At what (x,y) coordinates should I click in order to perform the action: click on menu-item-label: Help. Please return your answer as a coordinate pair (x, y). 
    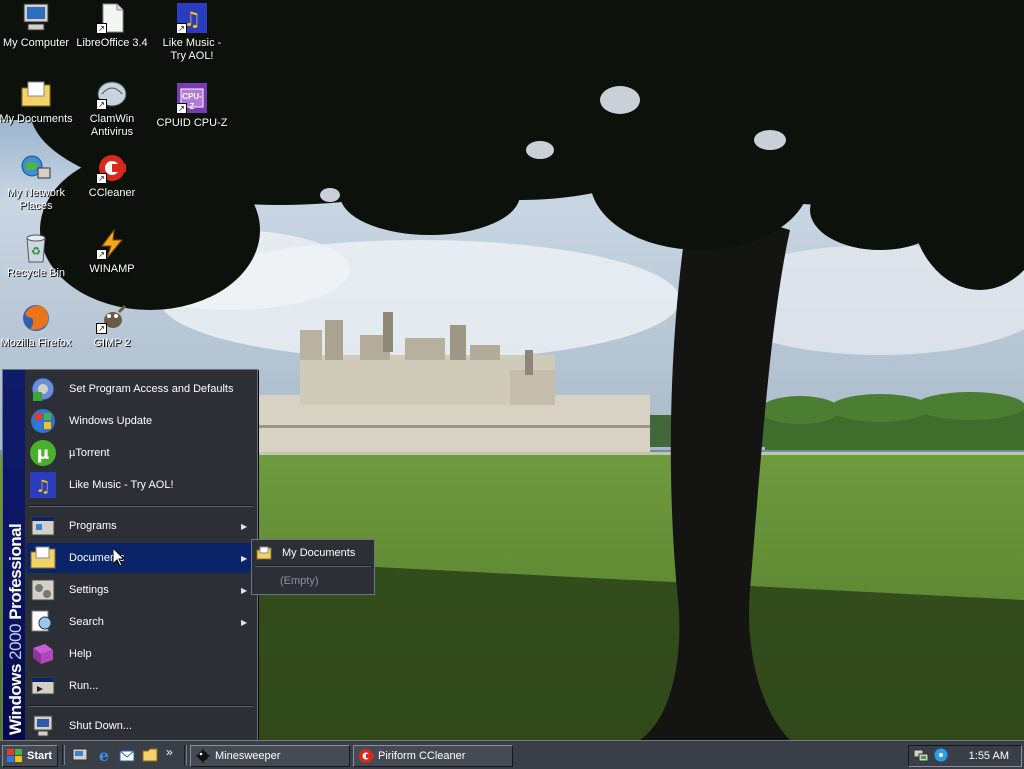
    Looking at the image, I should click on (80, 654).